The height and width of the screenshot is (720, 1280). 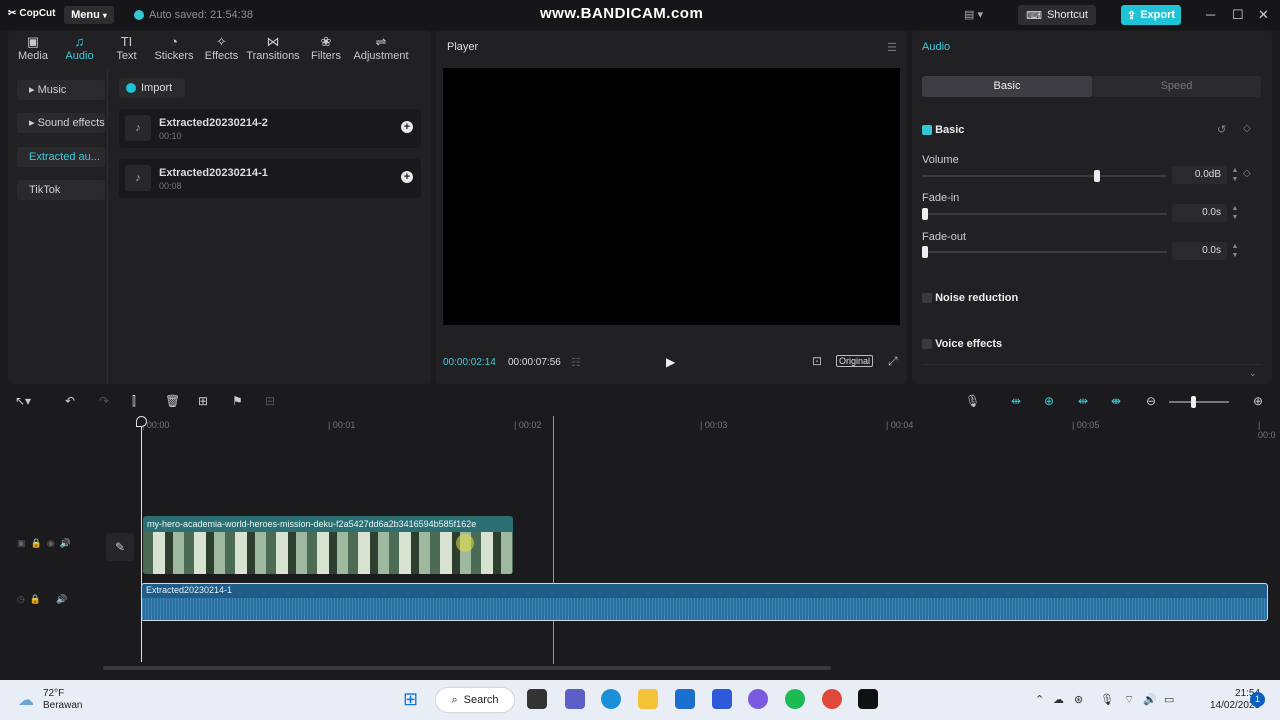 What do you see at coordinates (927, 130) in the screenshot?
I see `basic-checkbox` at bounding box center [927, 130].